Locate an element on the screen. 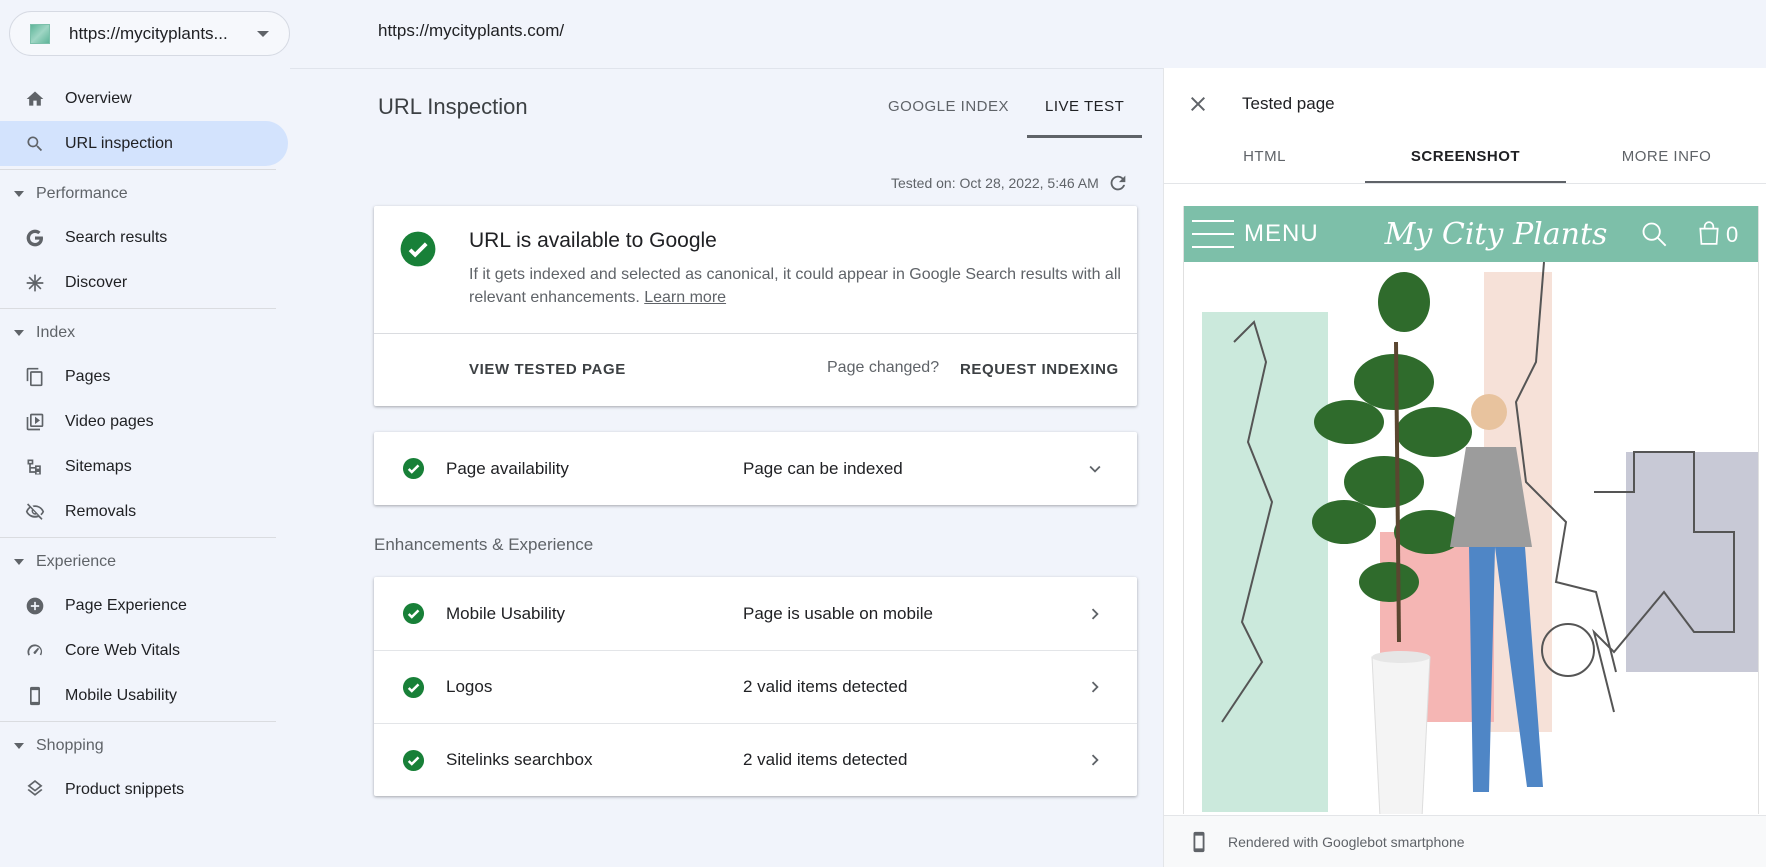 The height and width of the screenshot is (867, 1766). section-performance: Performance is located at coordinates (145, 194).